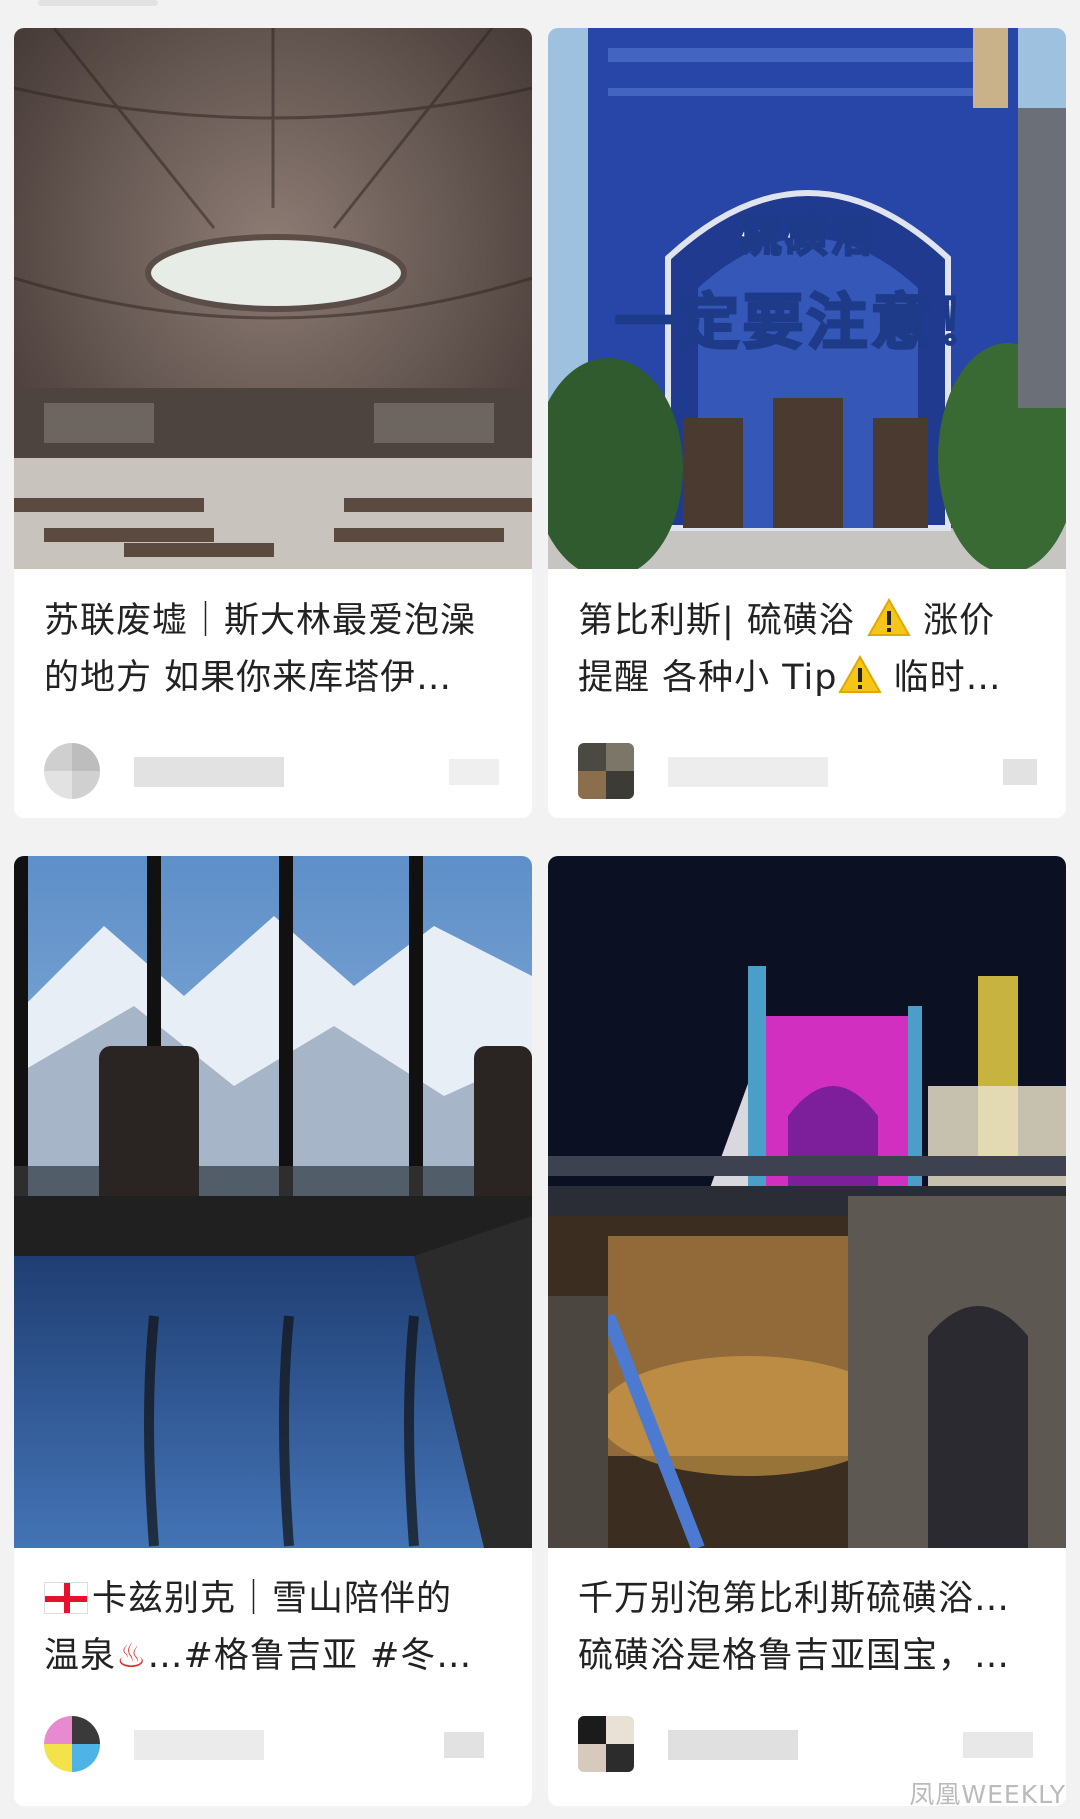 This screenshot has height=1819, width=1080. What do you see at coordinates (723, 621) in the screenshot?
I see `card-2-title-part-1: 第比利斯| 硫磺浴` at bounding box center [723, 621].